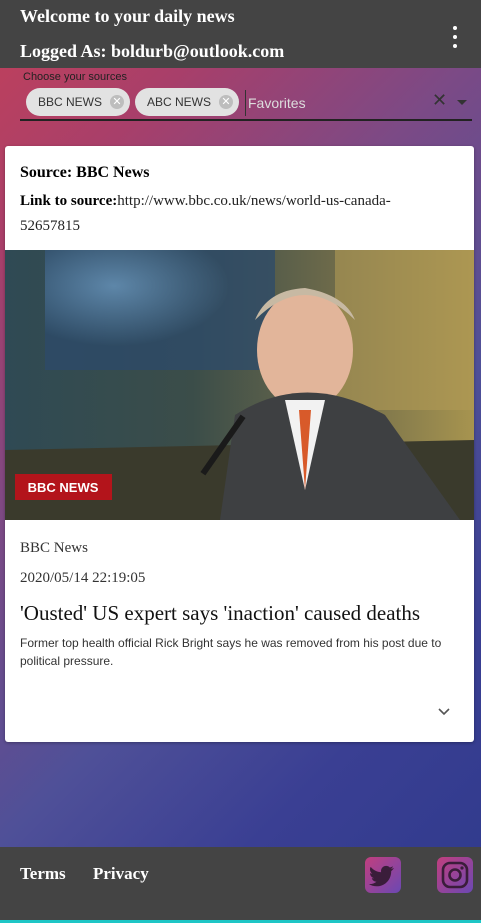 This screenshot has height=923, width=481. What do you see at coordinates (69, 201) in the screenshot?
I see `link-label: Link to source:` at bounding box center [69, 201].